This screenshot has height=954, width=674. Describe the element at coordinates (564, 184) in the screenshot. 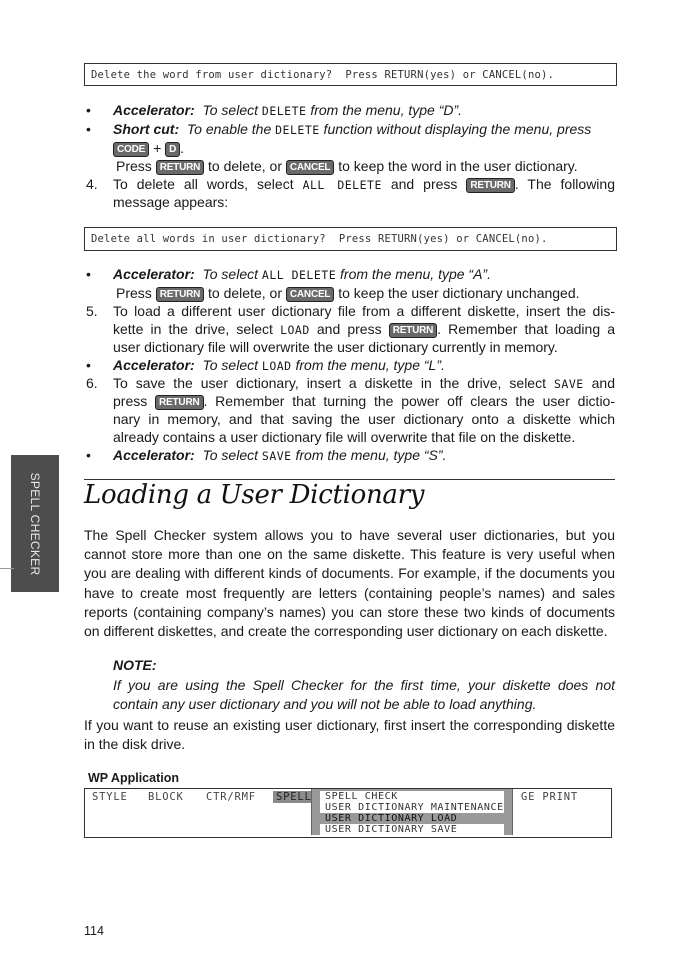

I see `text: . The following` at that location.